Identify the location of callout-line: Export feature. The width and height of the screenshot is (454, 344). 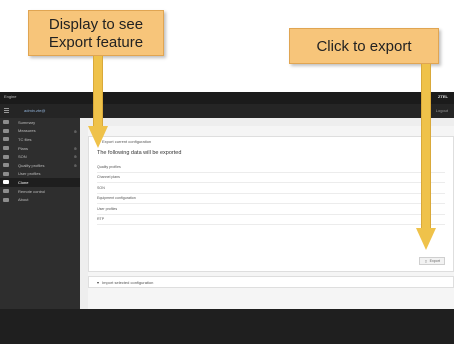
(96, 42).